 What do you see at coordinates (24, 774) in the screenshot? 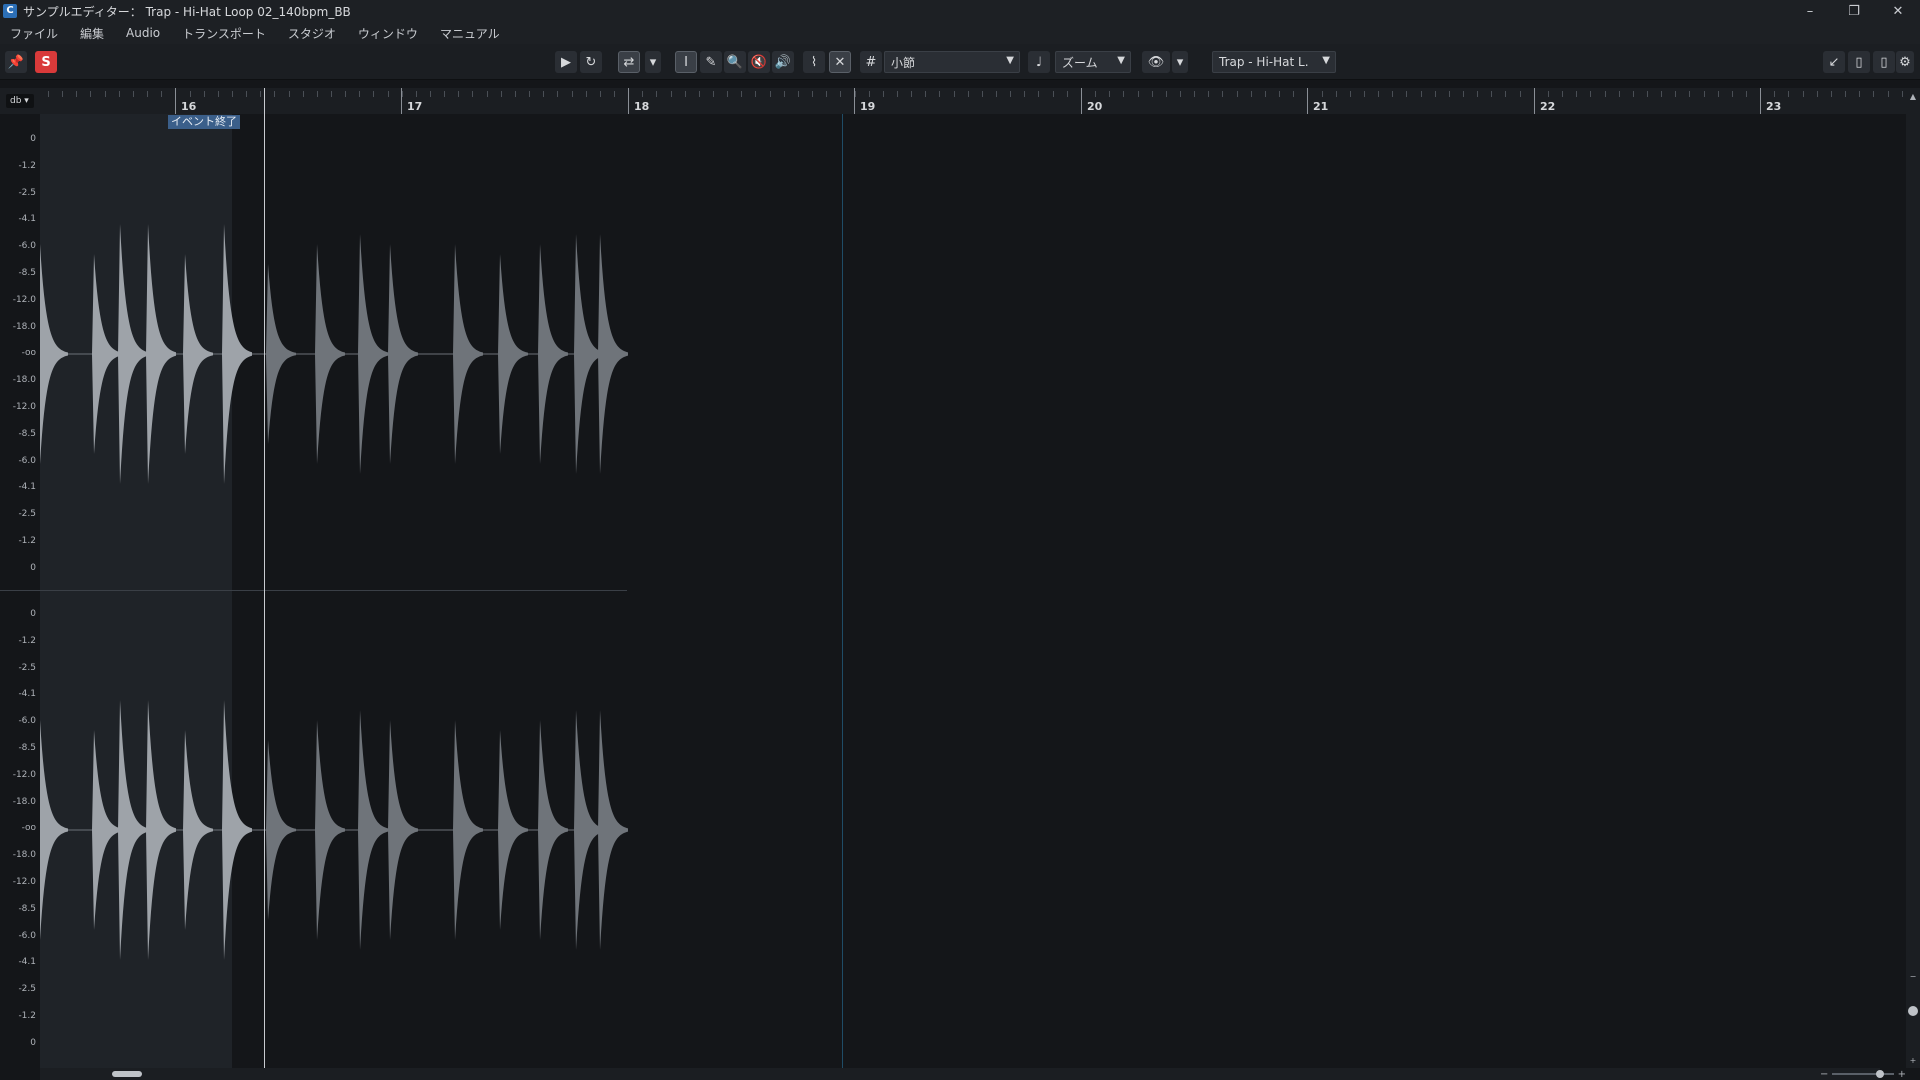
I see `db-scale-label: -12.0` at bounding box center [24, 774].